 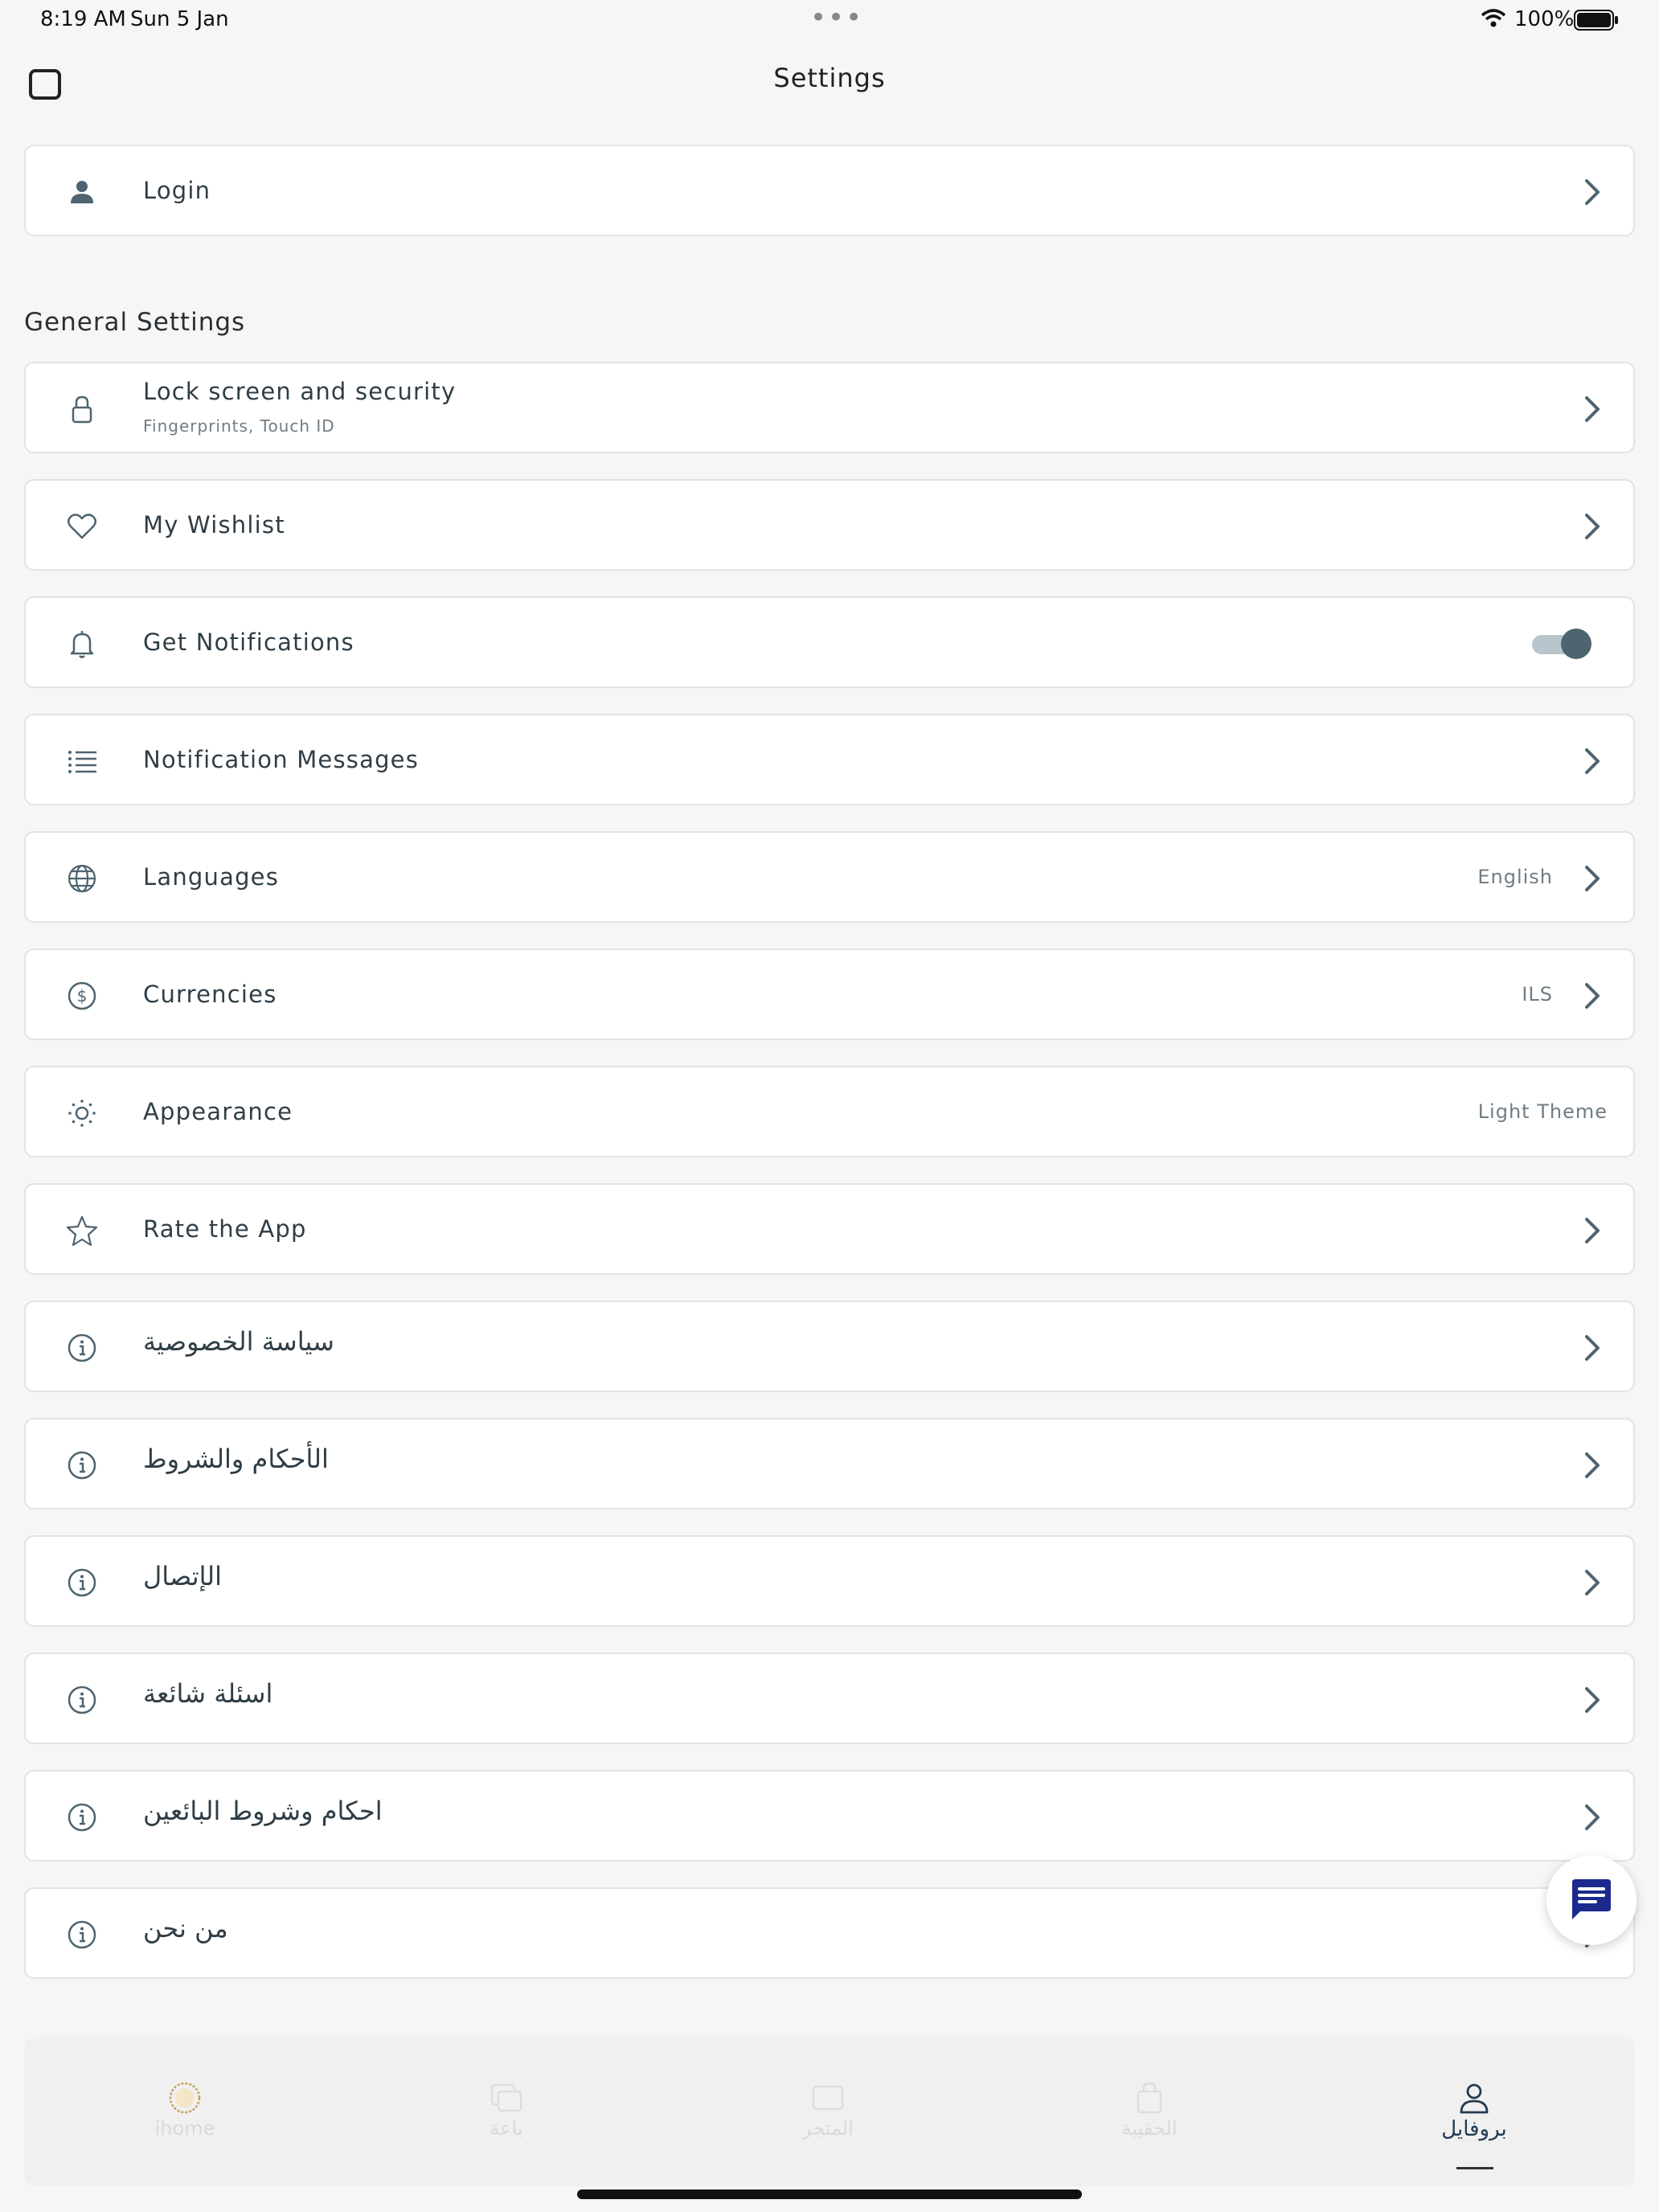 What do you see at coordinates (829, 877) in the screenshot?
I see `settings-row-languages: Languages English` at bounding box center [829, 877].